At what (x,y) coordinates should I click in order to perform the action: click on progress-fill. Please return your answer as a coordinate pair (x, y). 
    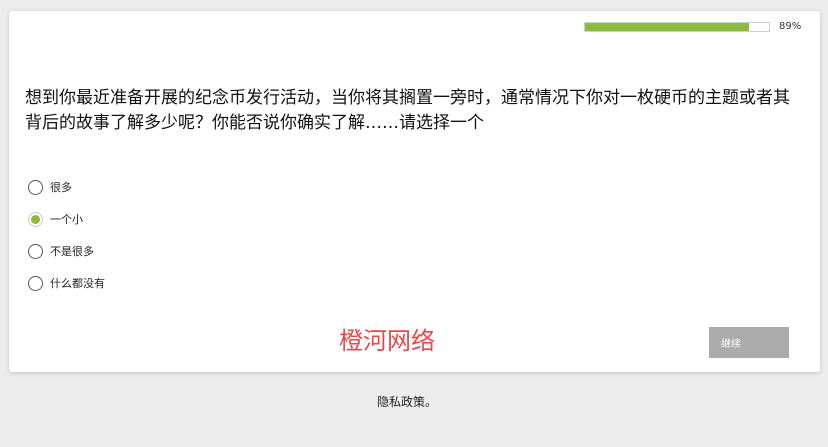
    Looking at the image, I should click on (667, 27).